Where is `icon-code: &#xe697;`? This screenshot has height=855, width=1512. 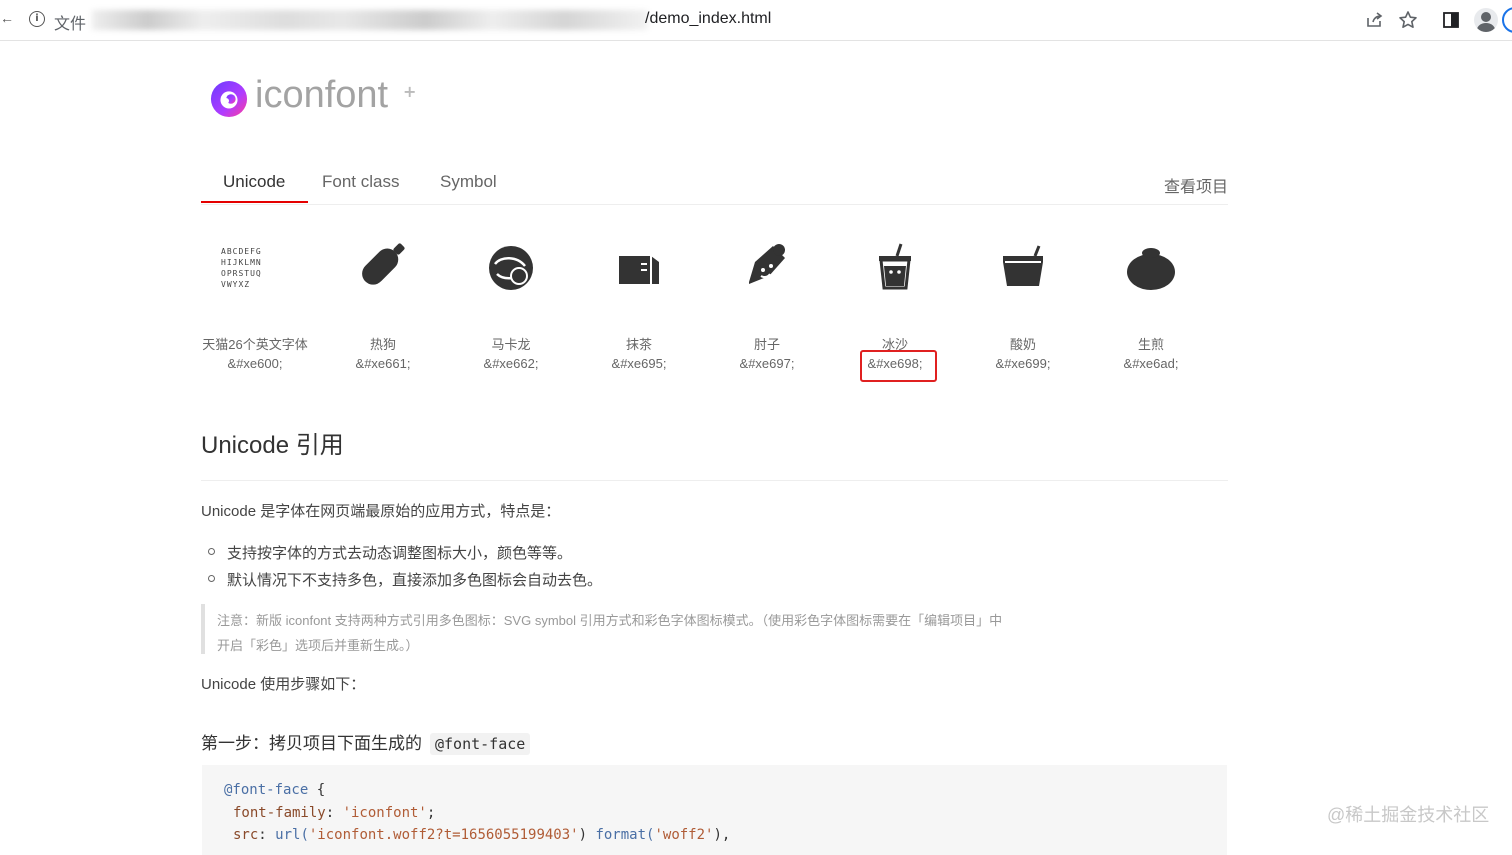 icon-code: &#xe697; is located at coordinates (767, 363).